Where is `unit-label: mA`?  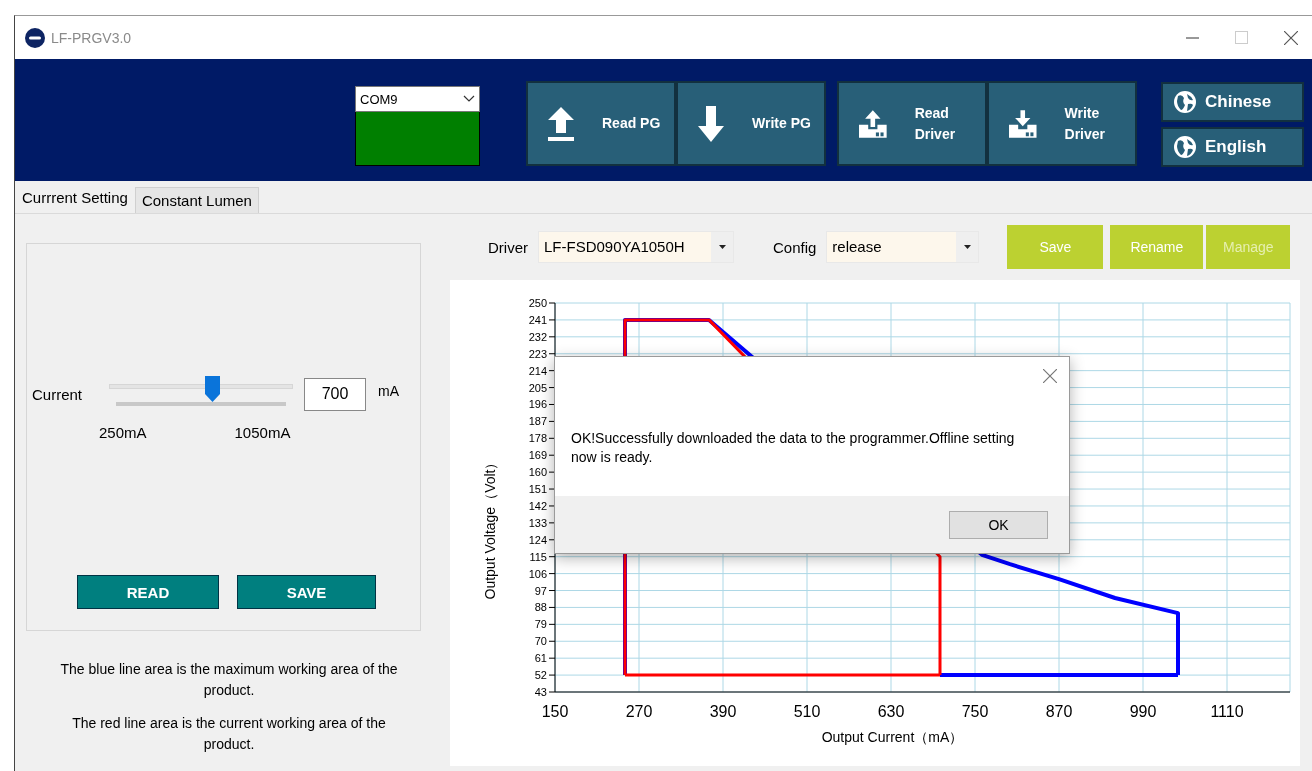 unit-label: mA is located at coordinates (388, 391).